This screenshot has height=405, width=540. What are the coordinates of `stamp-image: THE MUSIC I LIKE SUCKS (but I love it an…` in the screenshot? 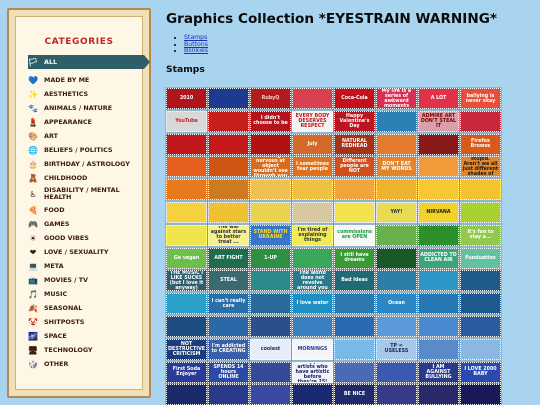 It's located at (186, 281).